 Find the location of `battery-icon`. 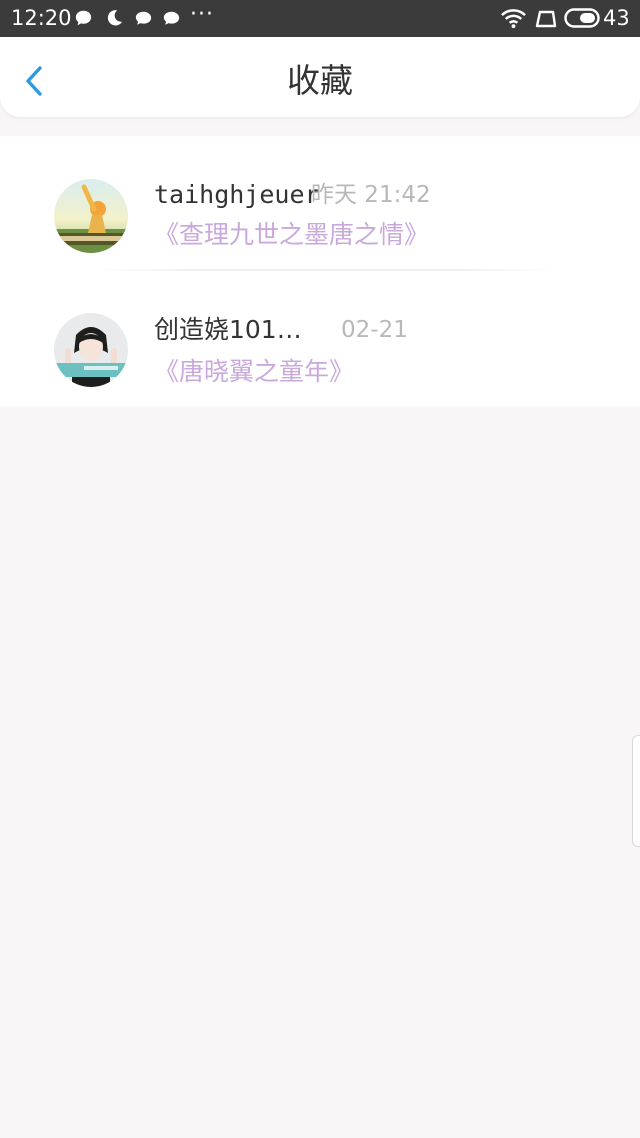

battery-icon is located at coordinates (582, 18).